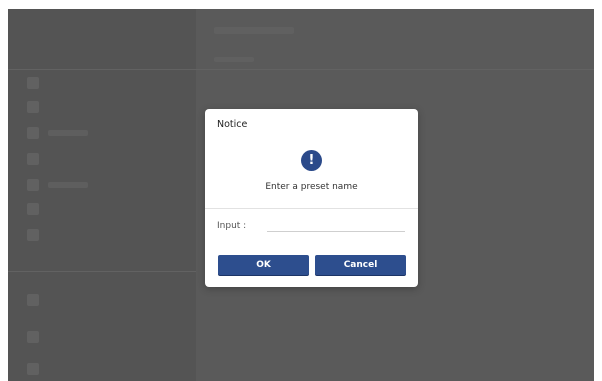  I want to click on storage-icon, so click(33, 209).